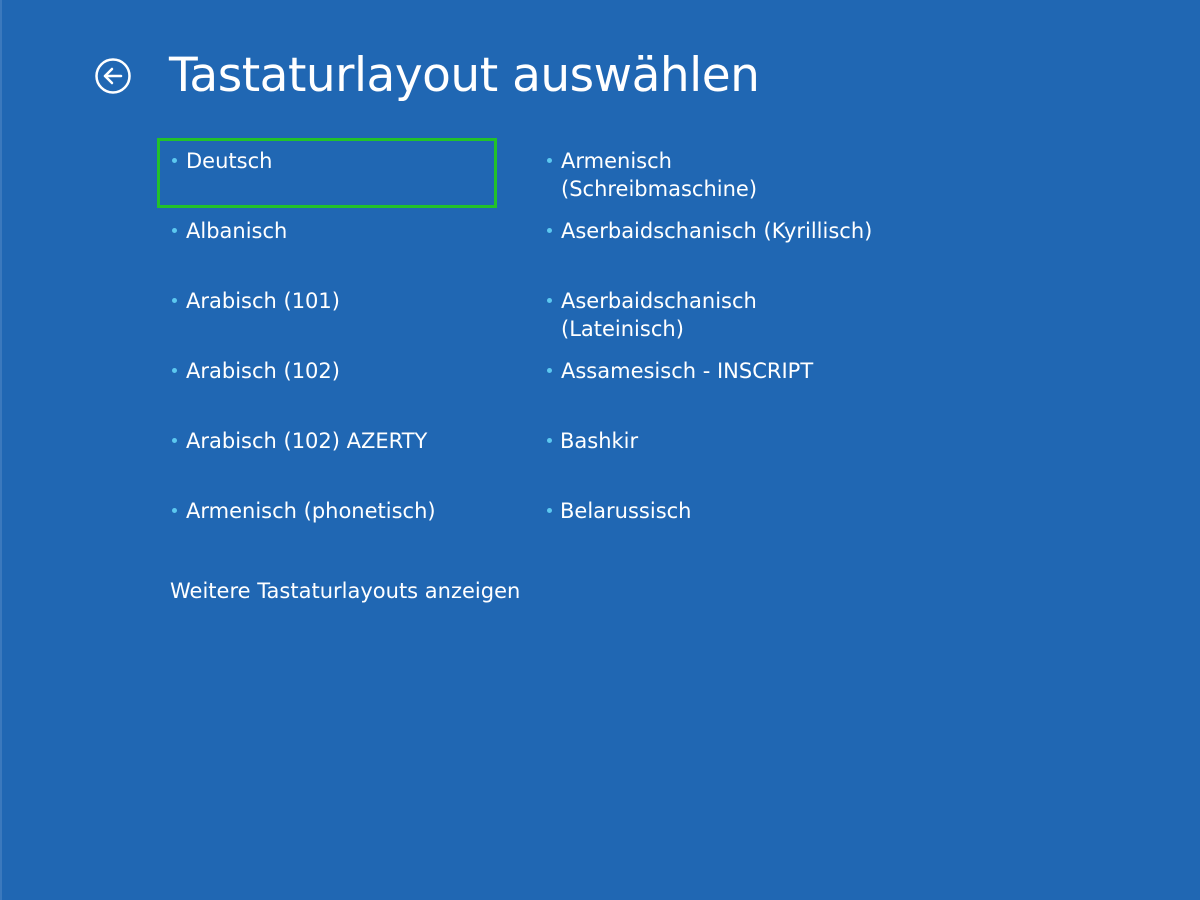  I want to click on layout-item-armenisch-phonetisch: Armenisch (phonetisch), so click(327, 523).